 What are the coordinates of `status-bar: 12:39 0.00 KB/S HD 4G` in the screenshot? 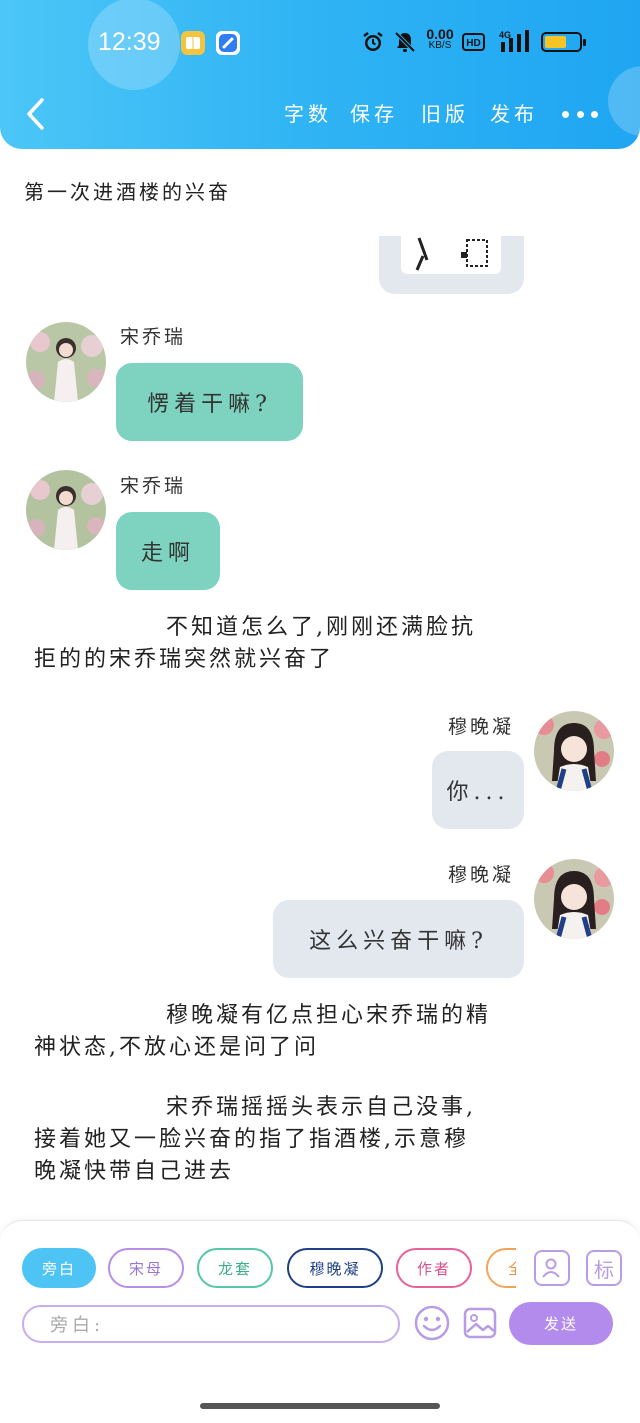 It's located at (320, 43).